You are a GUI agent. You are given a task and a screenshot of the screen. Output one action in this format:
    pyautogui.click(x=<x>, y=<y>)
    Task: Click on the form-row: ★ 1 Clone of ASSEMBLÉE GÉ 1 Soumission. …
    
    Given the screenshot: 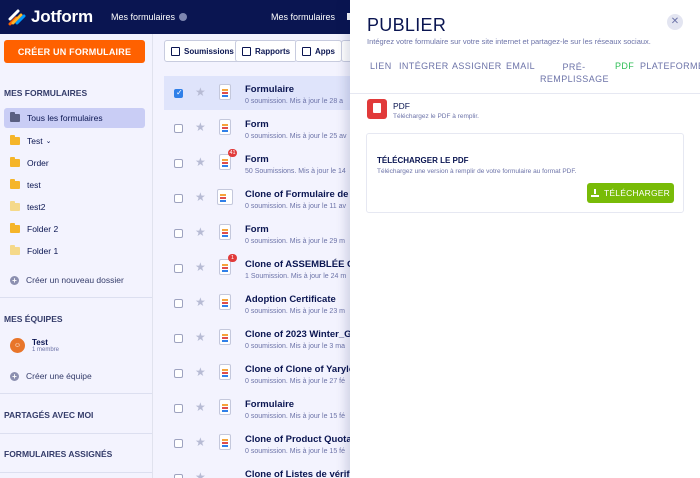 What is the action you would take?
    pyautogui.click(x=262, y=268)
    